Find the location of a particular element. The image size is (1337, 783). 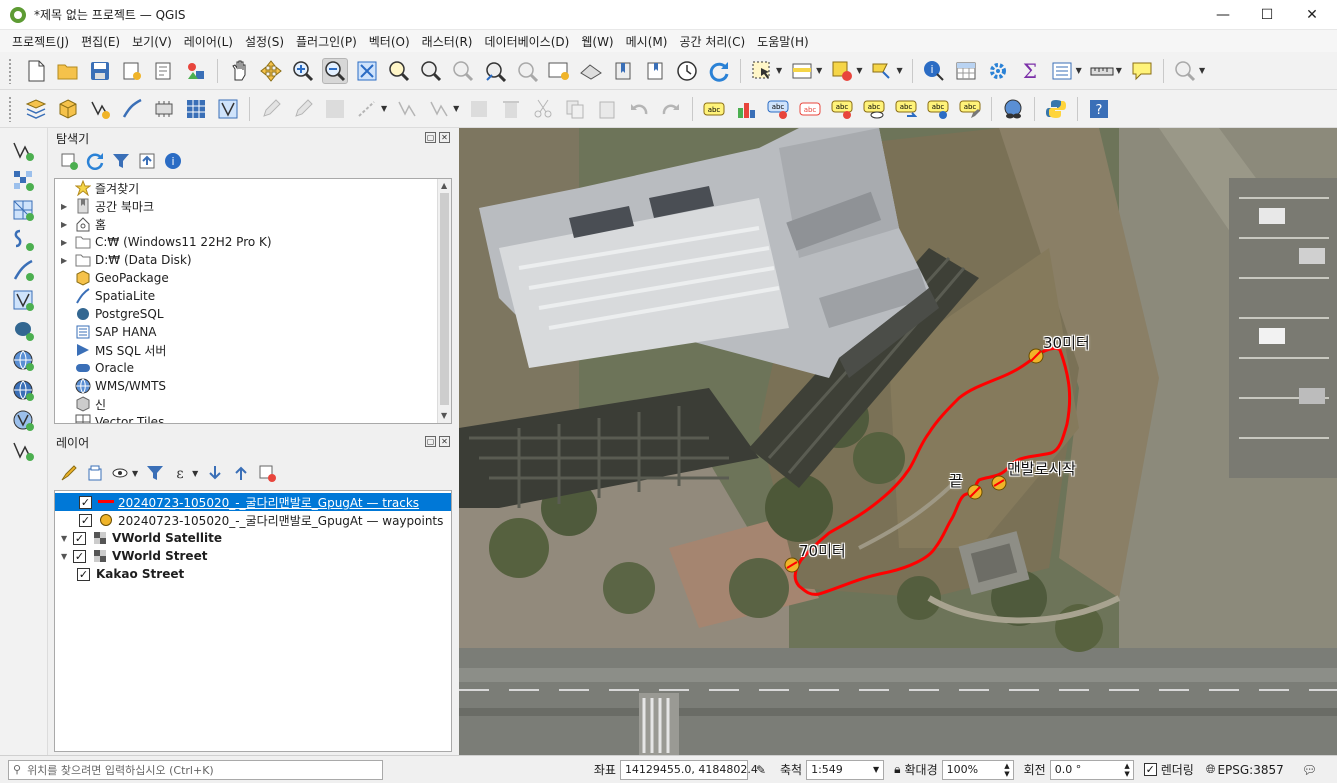

browser-item: SAP HANA is located at coordinates (253, 332).